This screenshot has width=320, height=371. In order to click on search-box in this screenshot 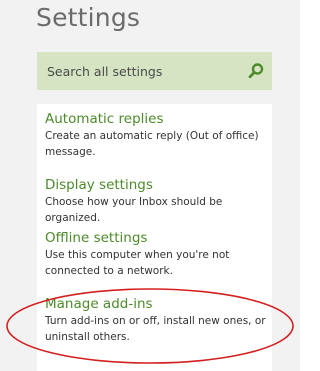, I will do `click(154, 71)`.